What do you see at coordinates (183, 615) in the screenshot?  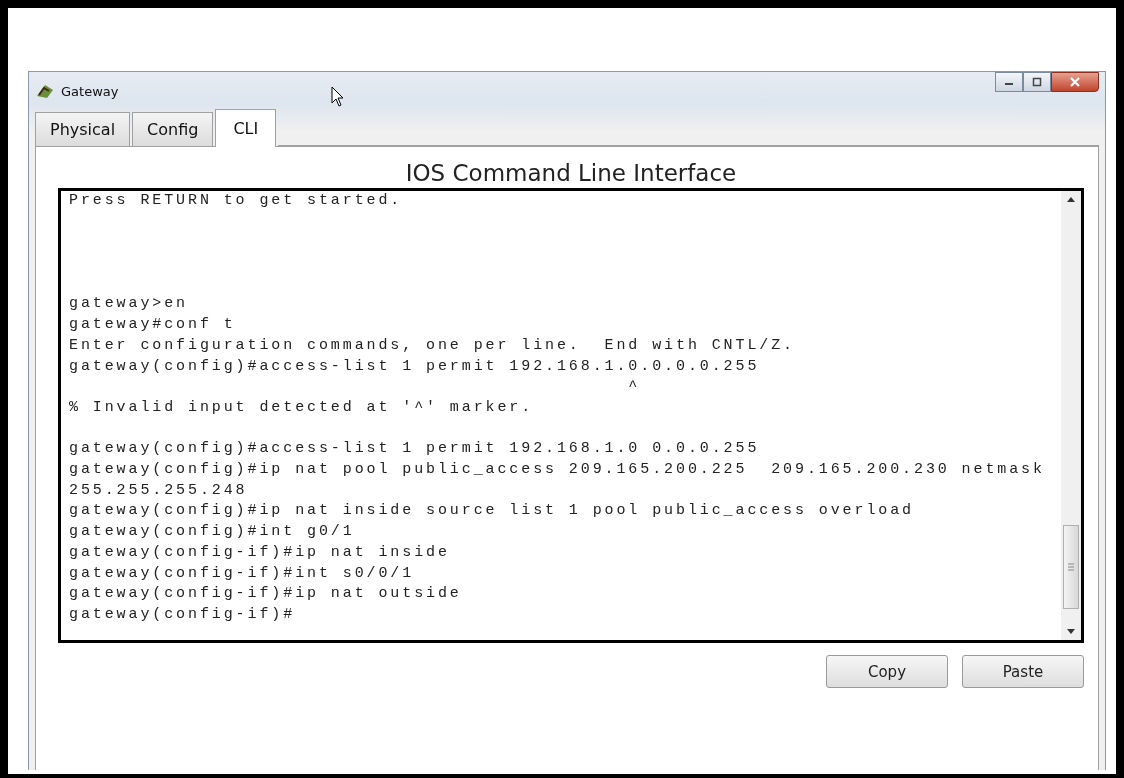 I see `terminal-line: gateway(config-if)#` at bounding box center [183, 615].